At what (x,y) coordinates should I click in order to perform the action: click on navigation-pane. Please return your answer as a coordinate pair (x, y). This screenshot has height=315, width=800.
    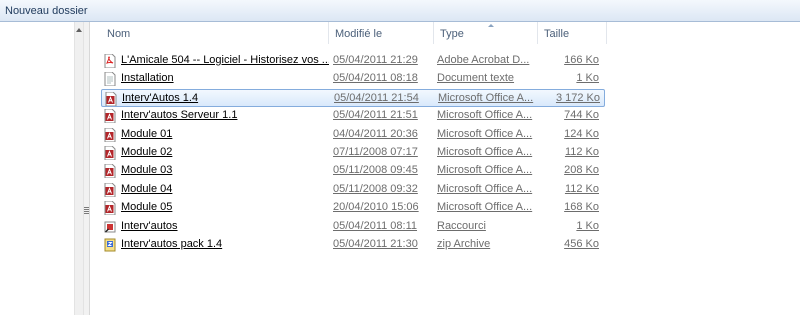
    Looking at the image, I should click on (37, 168).